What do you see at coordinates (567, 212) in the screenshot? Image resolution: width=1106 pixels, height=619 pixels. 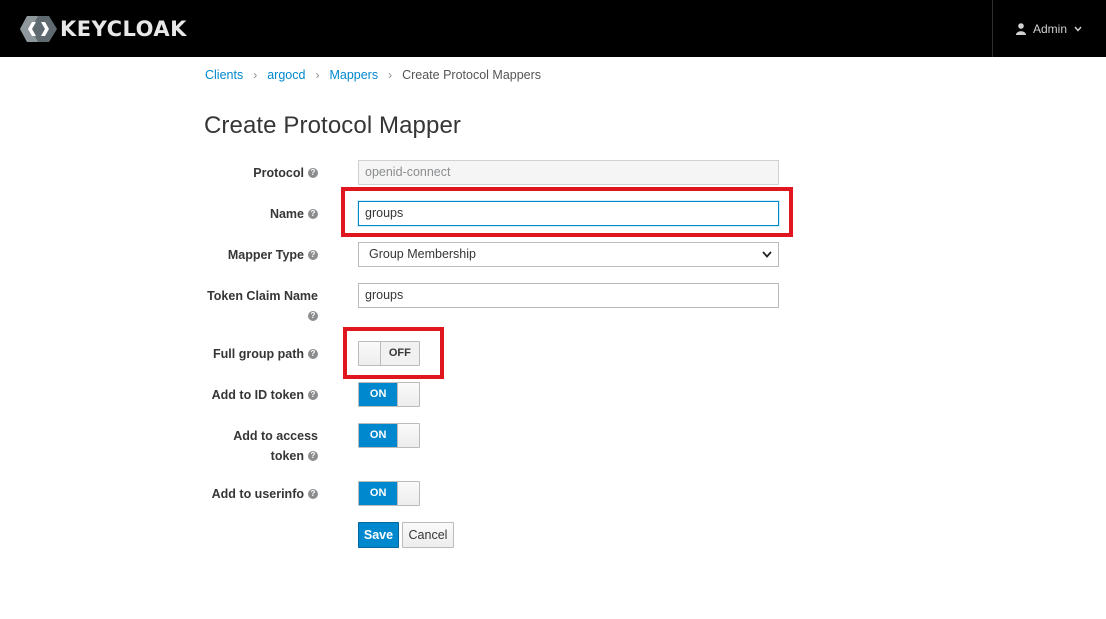 I see `name-highlight-box` at bounding box center [567, 212].